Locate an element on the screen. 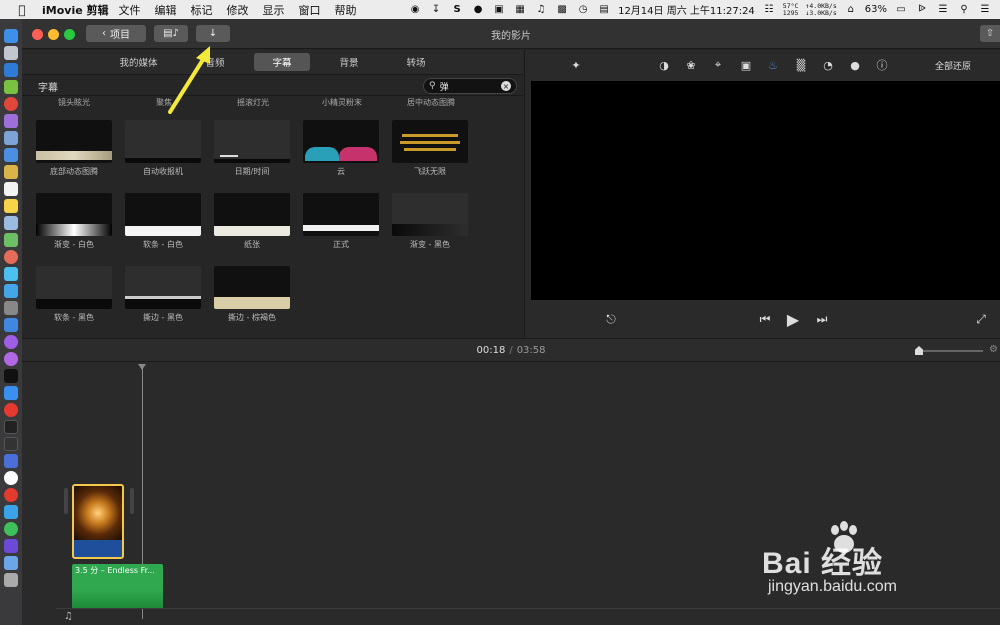 The image size is (1000, 625). tab-audio: 音频 is located at coordinates (214, 62).